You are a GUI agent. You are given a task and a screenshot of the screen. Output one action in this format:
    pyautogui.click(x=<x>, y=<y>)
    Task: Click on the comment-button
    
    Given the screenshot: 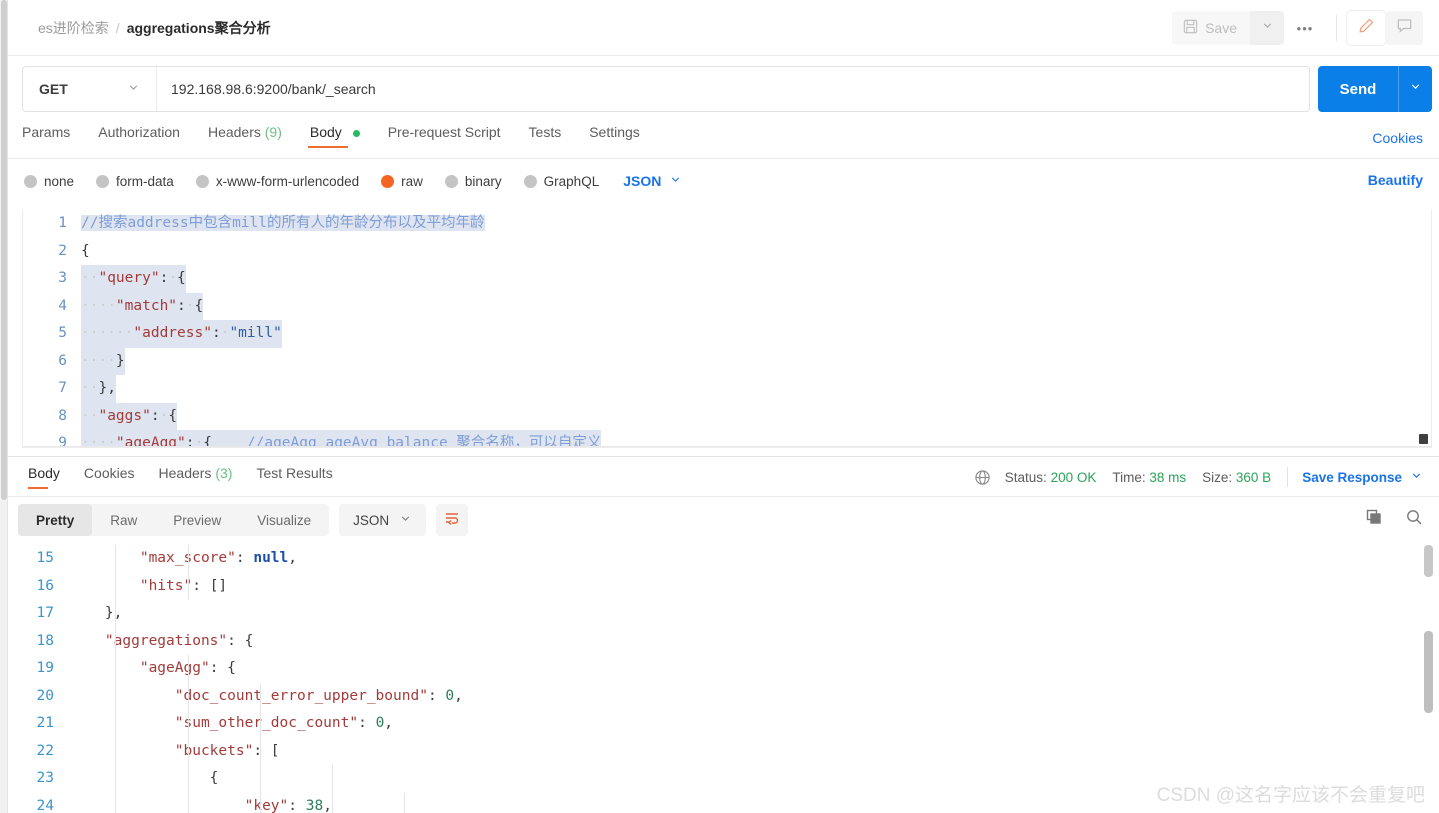 What is the action you would take?
    pyautogui.click(x=1404, y=28)
    